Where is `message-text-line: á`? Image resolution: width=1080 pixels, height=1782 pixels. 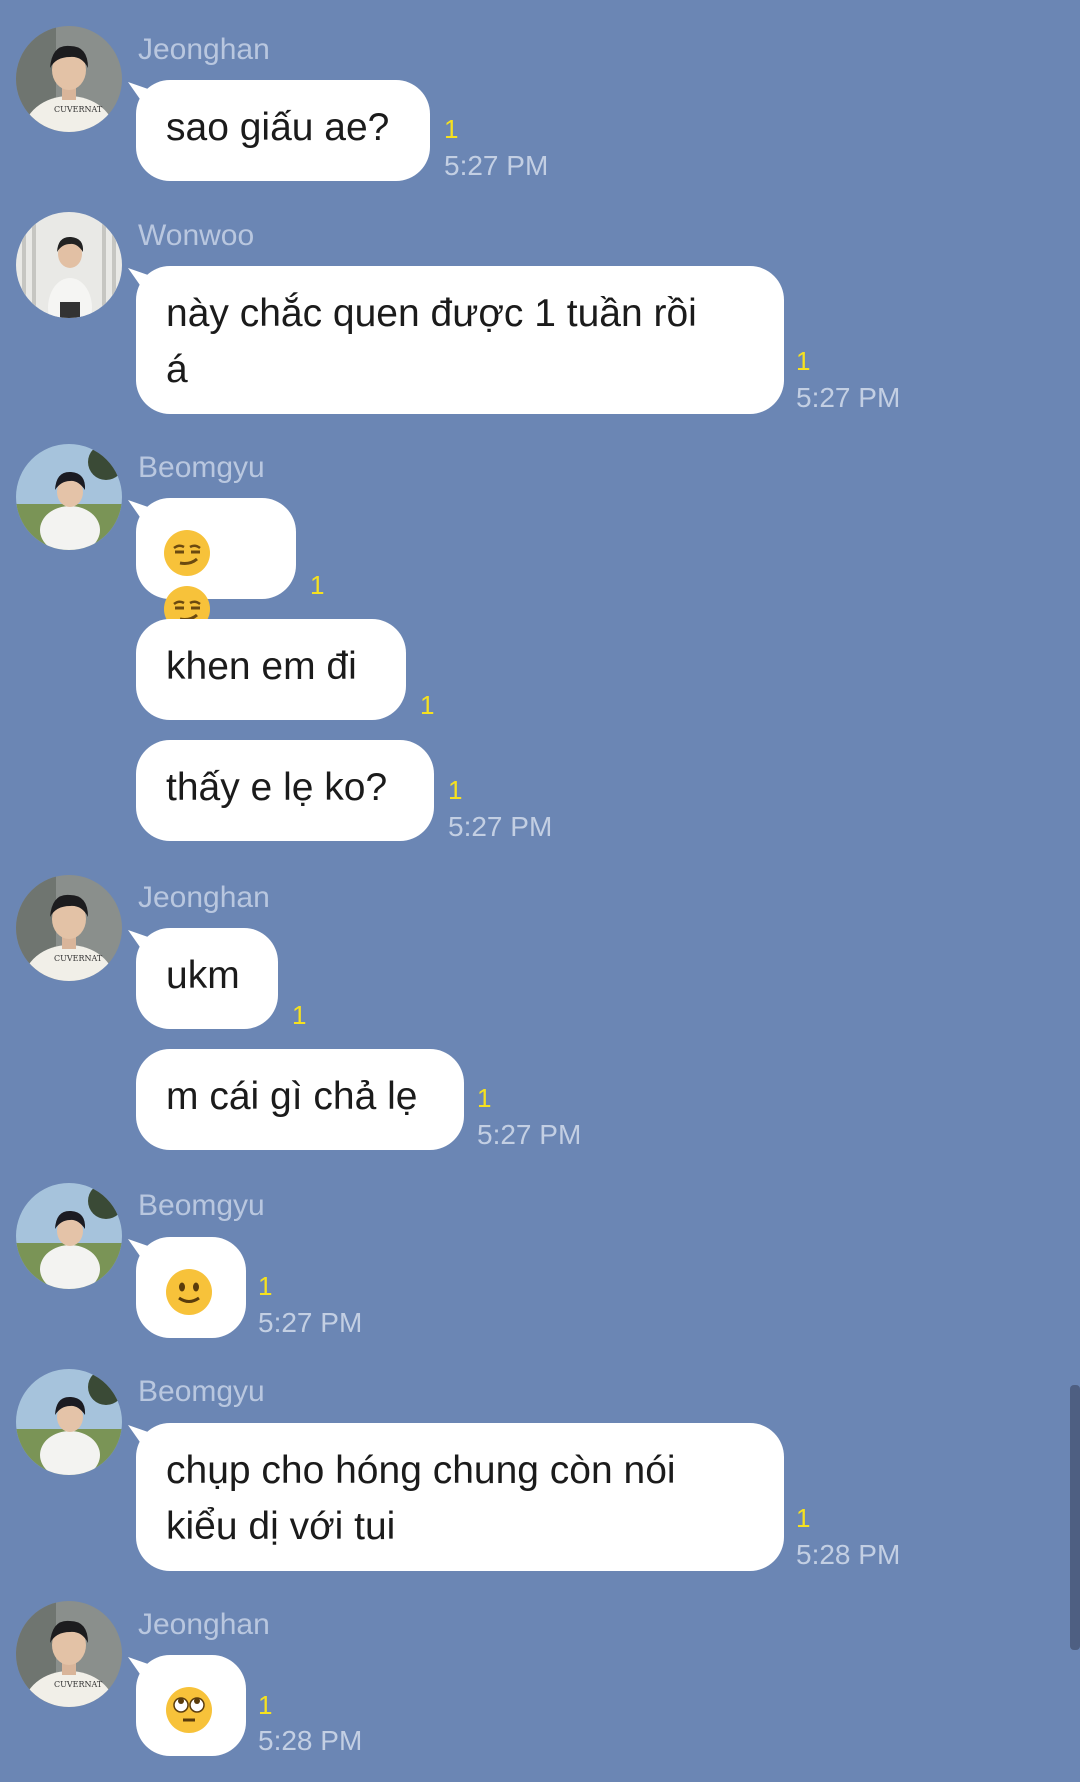 message-text-line: á is located at coordinates (177, 369).